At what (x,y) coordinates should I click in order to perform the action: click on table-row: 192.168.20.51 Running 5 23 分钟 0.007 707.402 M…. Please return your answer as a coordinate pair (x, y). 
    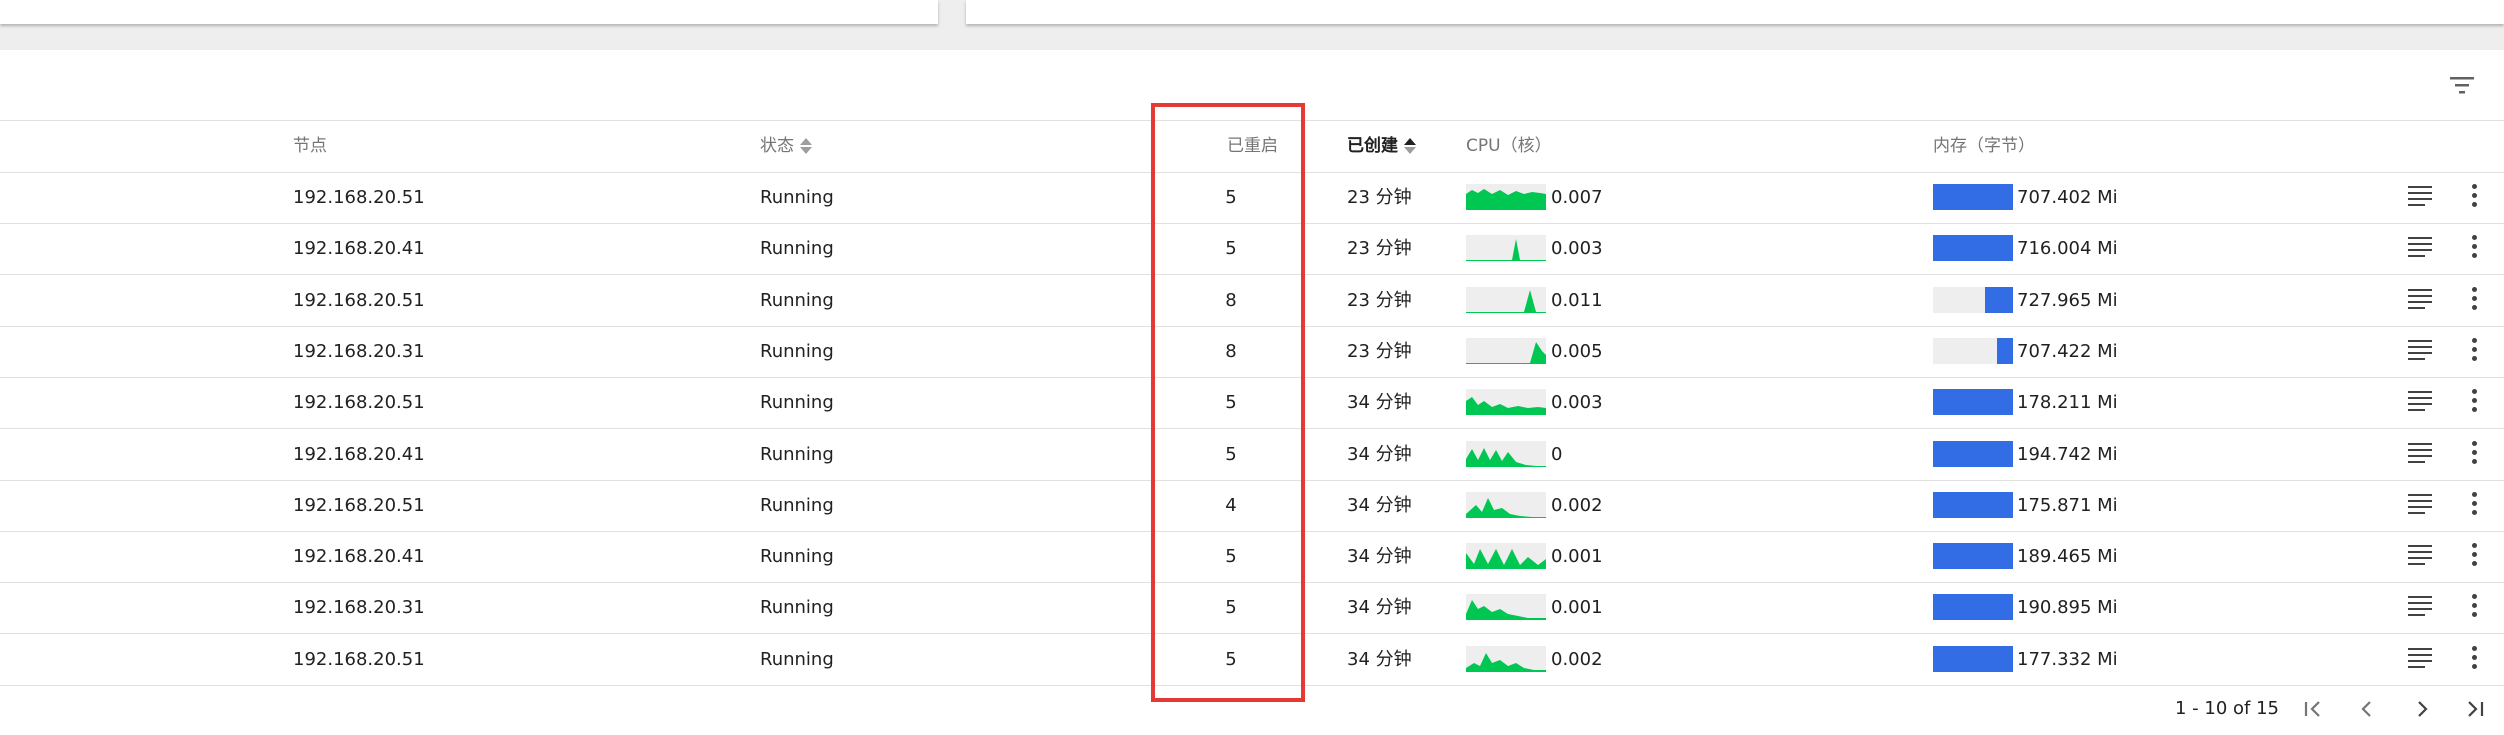
    Looking at the image, I should click on (1252, 198).